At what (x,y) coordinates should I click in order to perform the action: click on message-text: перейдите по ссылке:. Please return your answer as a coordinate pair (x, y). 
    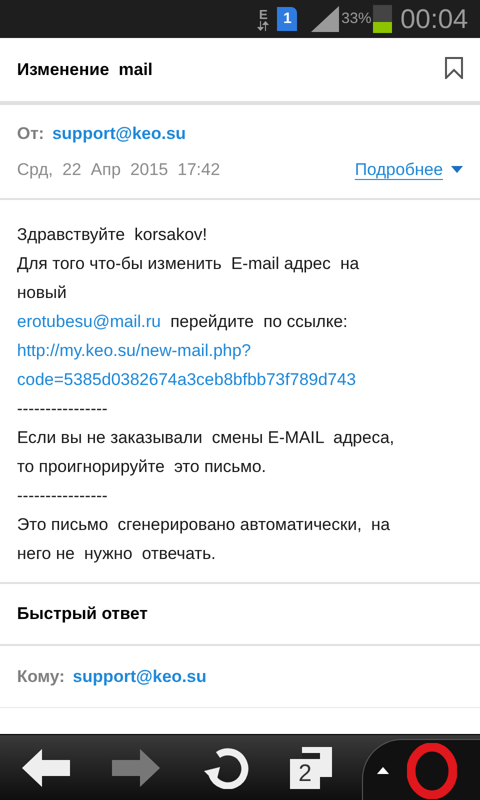
    Looking at the image, I should click on (258, 321).